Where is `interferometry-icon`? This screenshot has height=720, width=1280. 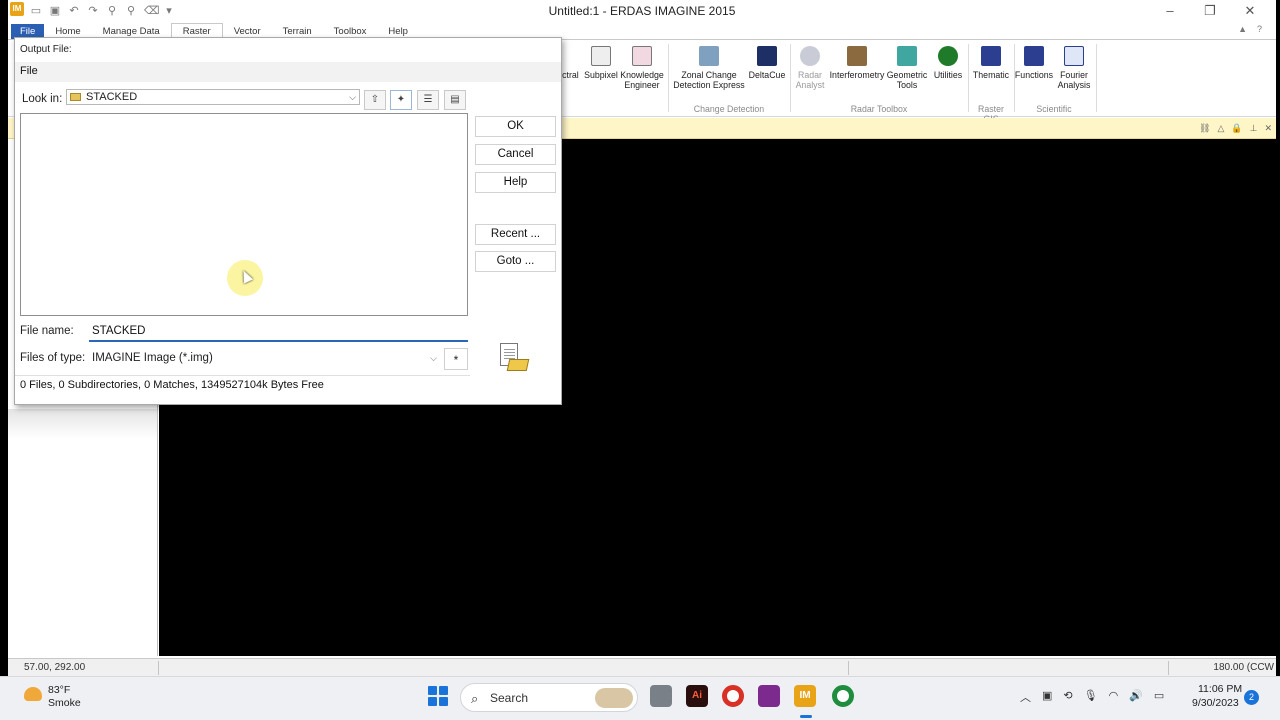
interferometry-icon is located at coordinates (857, 56).